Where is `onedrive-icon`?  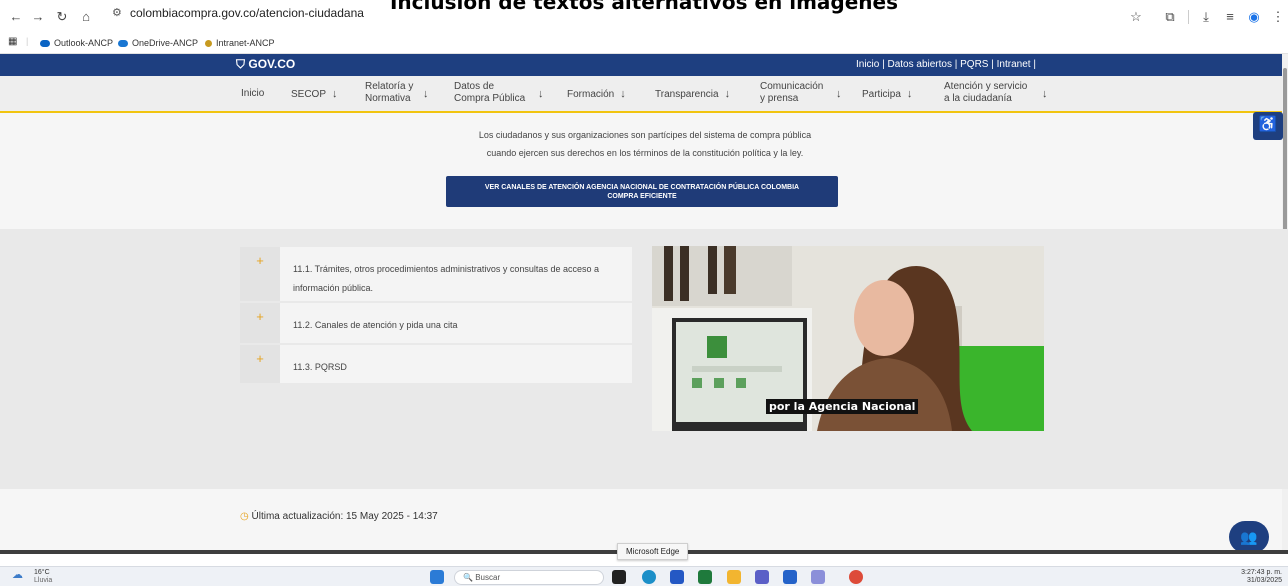
onedrive-icon is located at coordinates (123, 44).